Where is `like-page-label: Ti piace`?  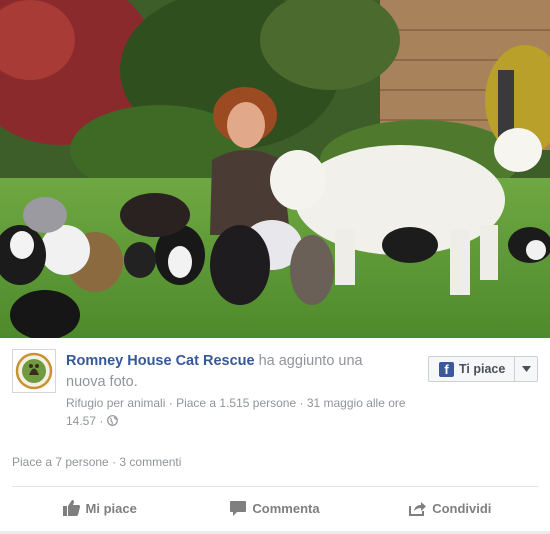 like-page-label: Ti piace is located at coordinates (482, 369).